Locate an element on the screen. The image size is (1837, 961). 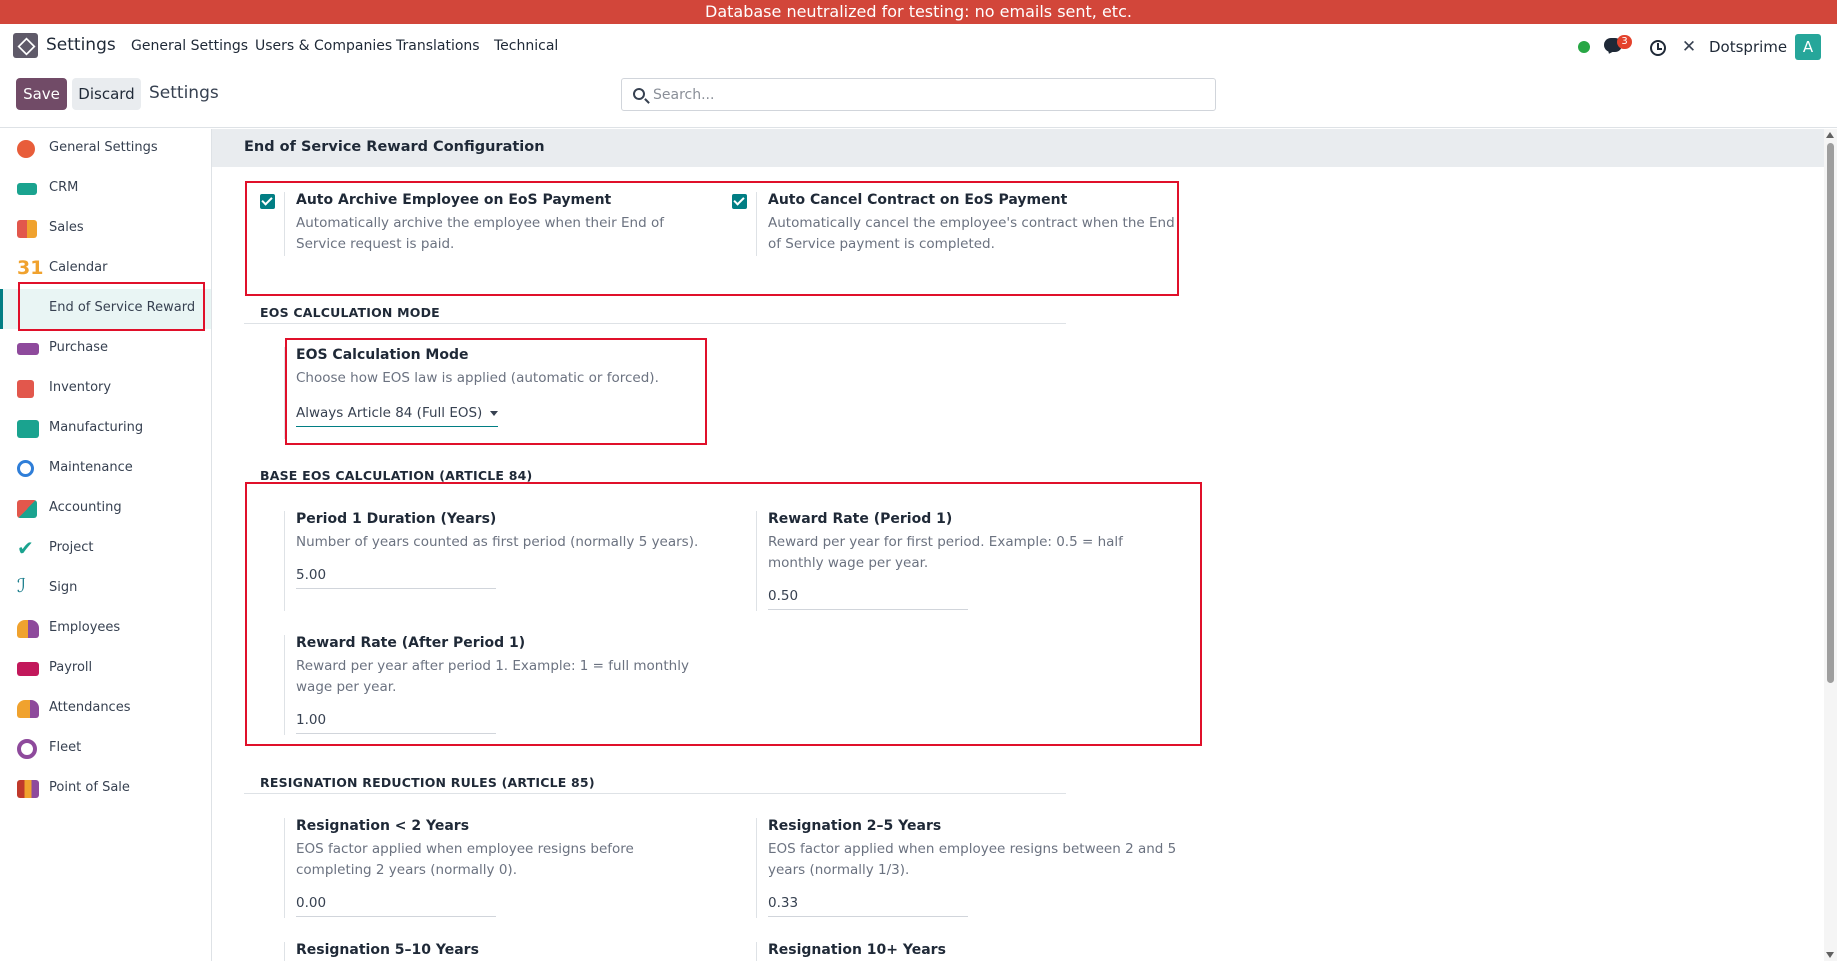
sidebar-item-manufacturing: Manufacturing is located at coordinates (105, 429).